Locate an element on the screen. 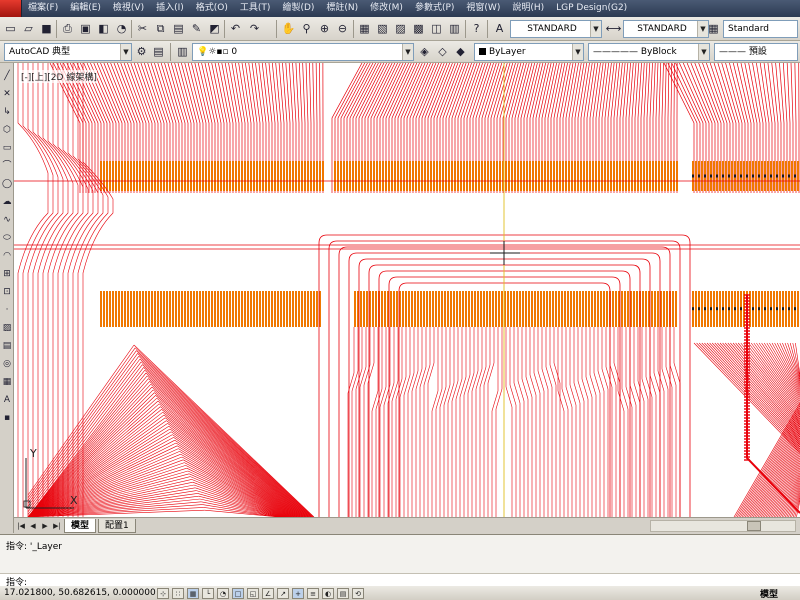  transparency-icon: ◐ is located at coordinates (328, 593).